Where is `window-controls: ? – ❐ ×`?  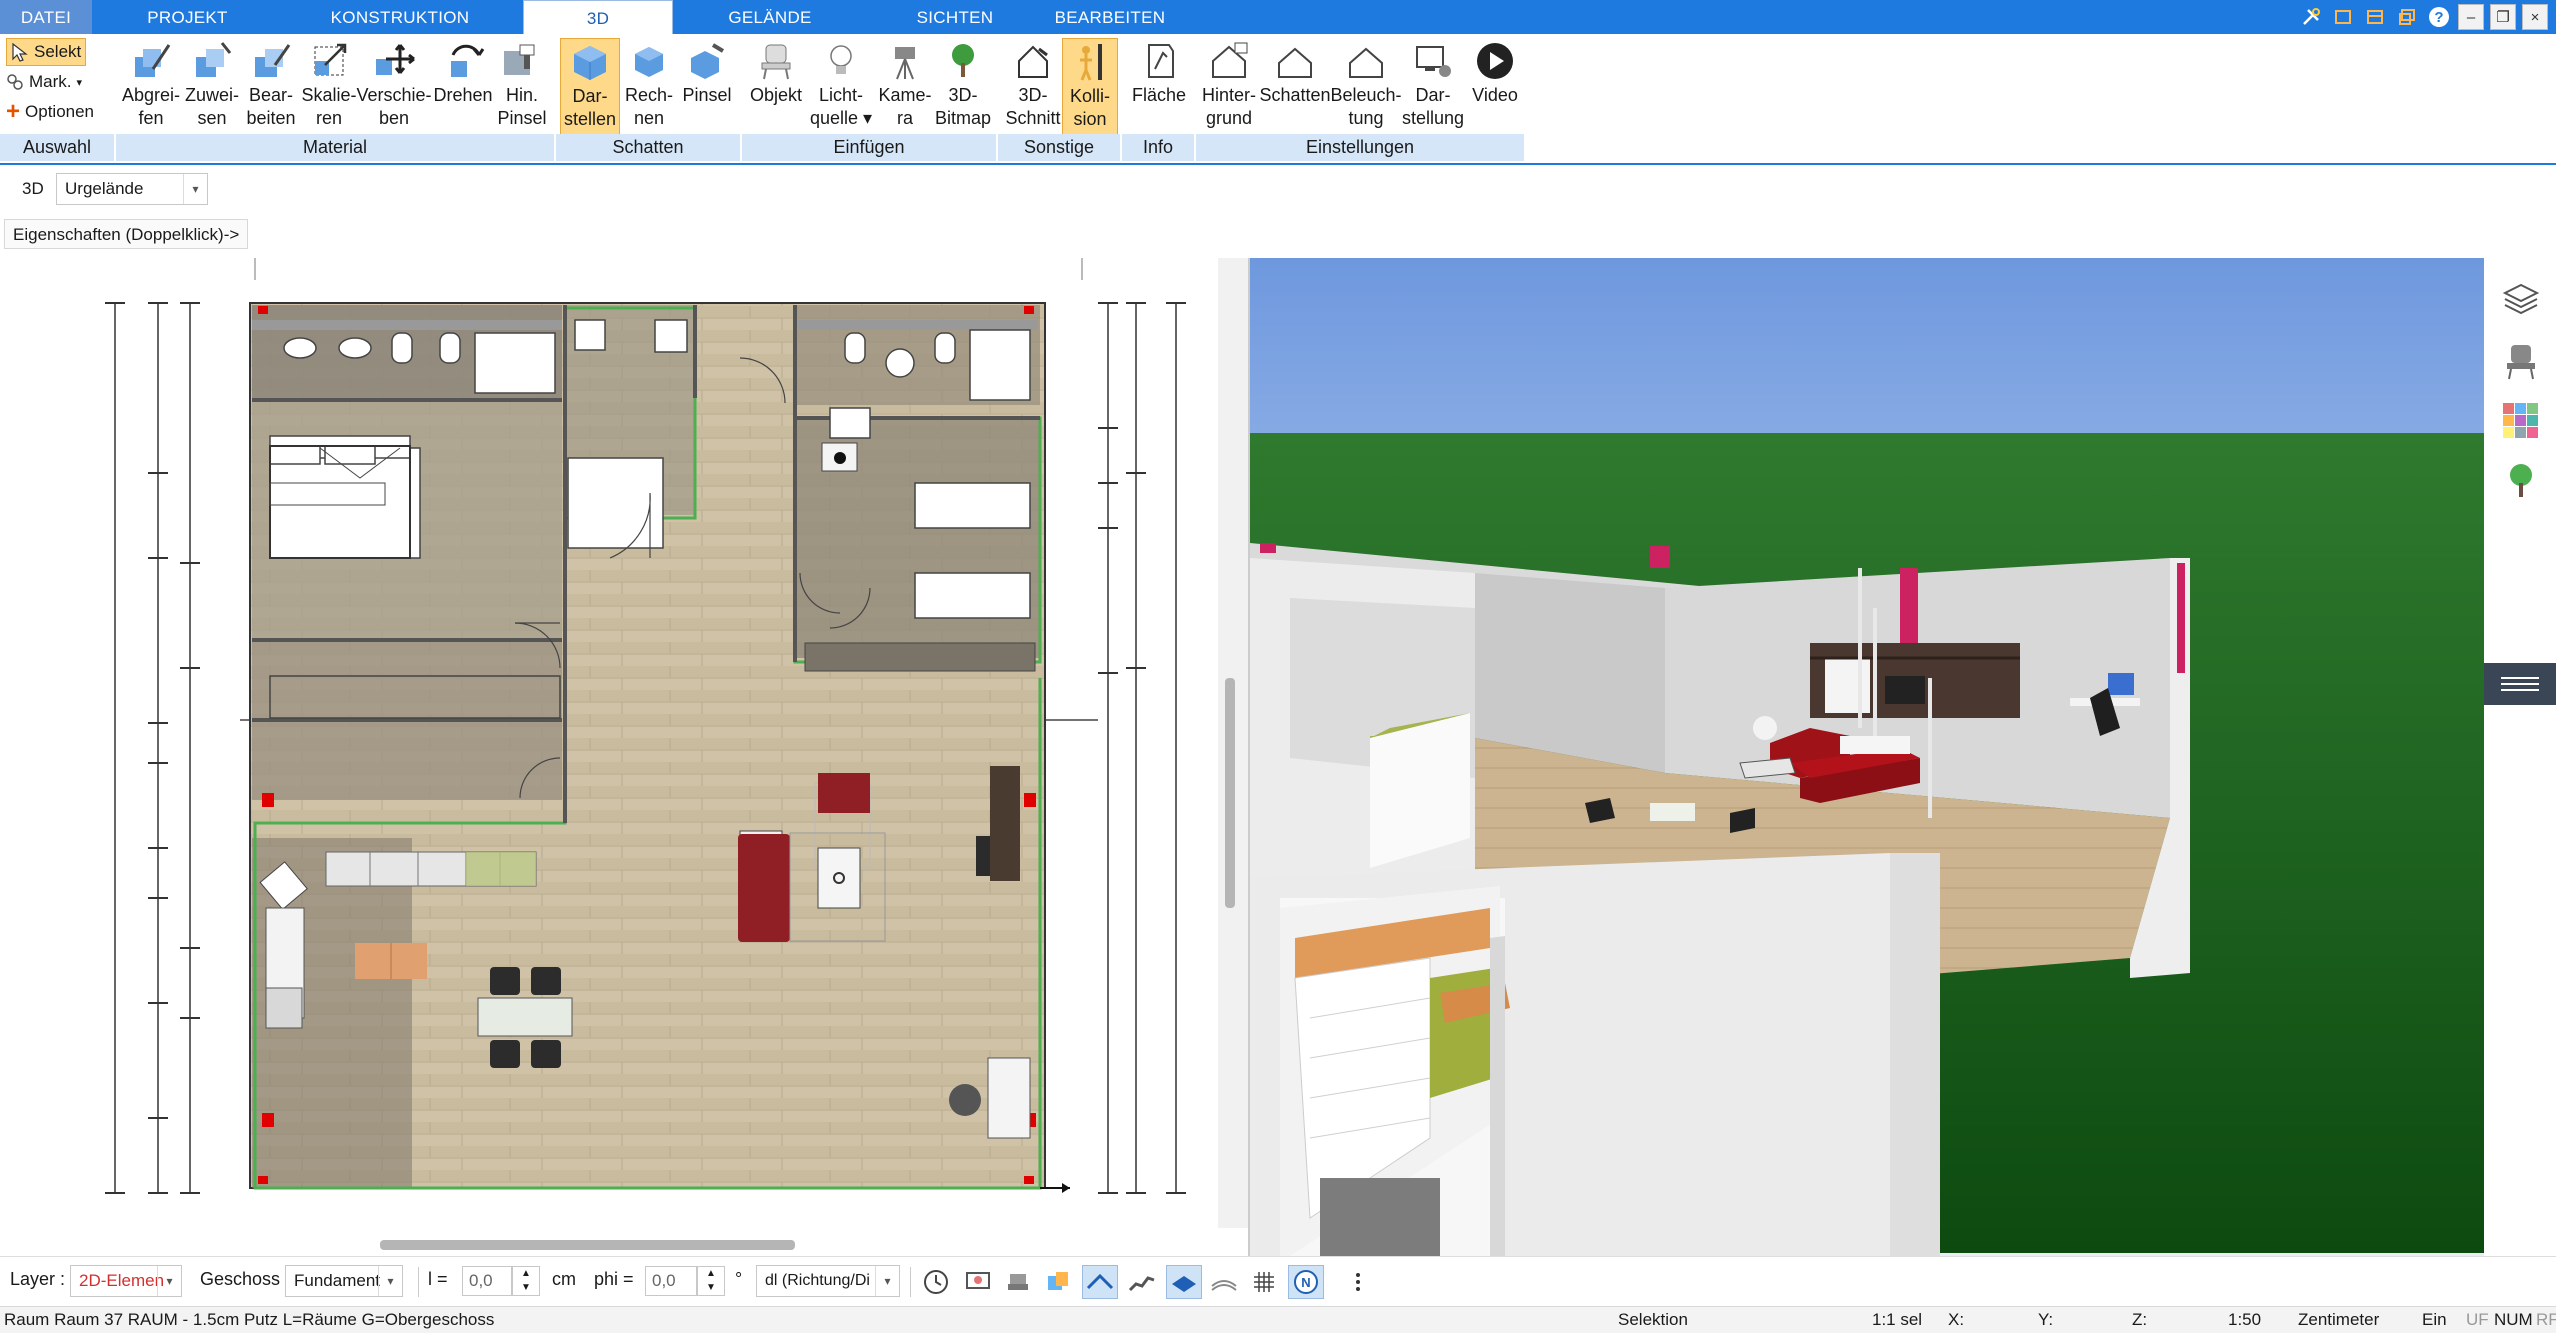
window-controls: ? – ❐ × is located at coordinates (2427, 17).